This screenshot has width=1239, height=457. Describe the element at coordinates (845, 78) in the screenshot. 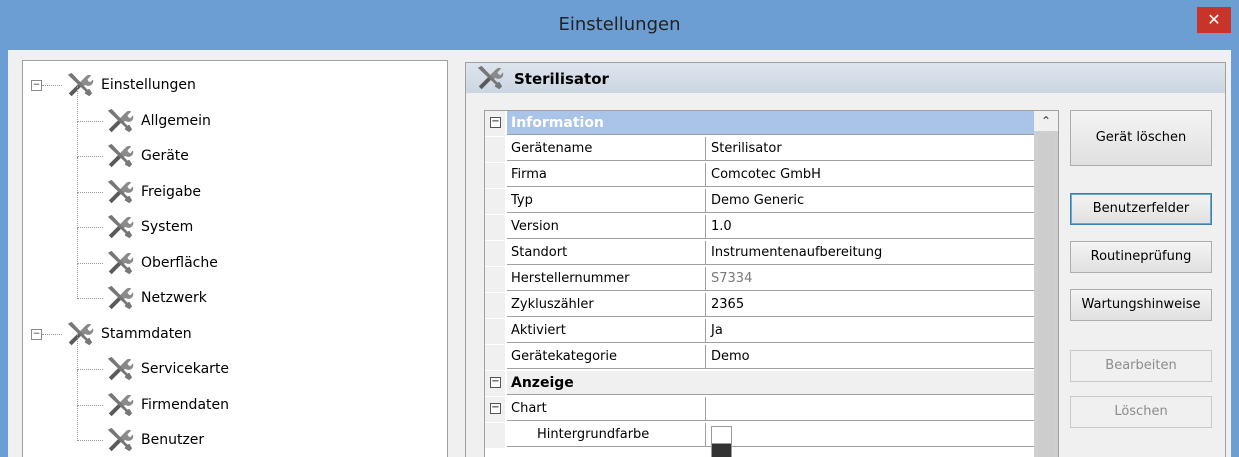

I see `panel-header: Sterilisator` at that location.